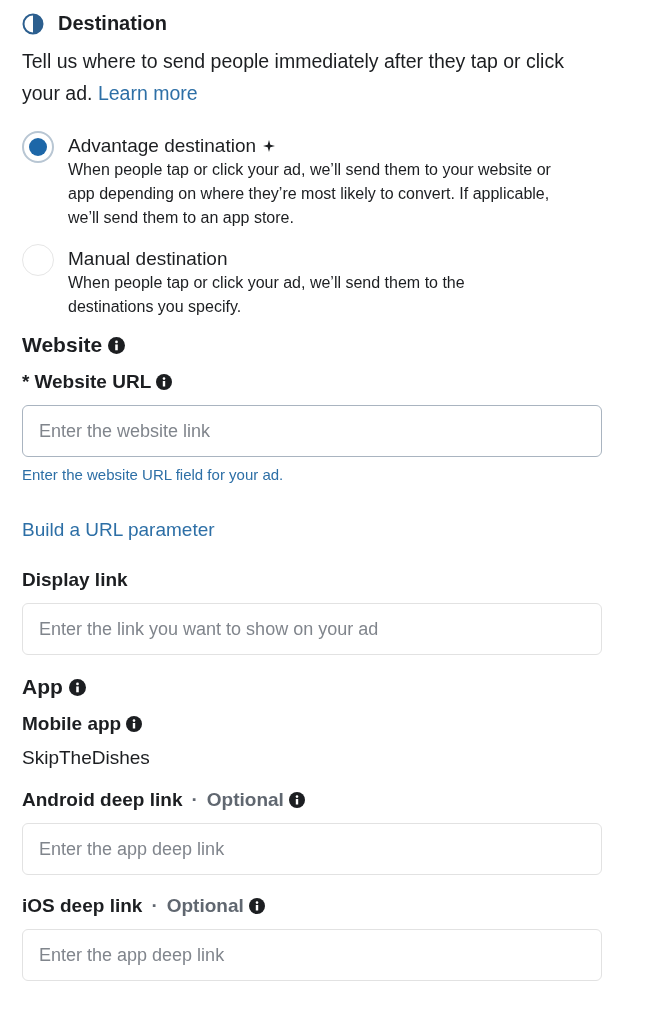  What do you see at coordinates (312, 431) in the screenshot?
I see `input-field: Enter the website link` at bounding box center [312, 431].